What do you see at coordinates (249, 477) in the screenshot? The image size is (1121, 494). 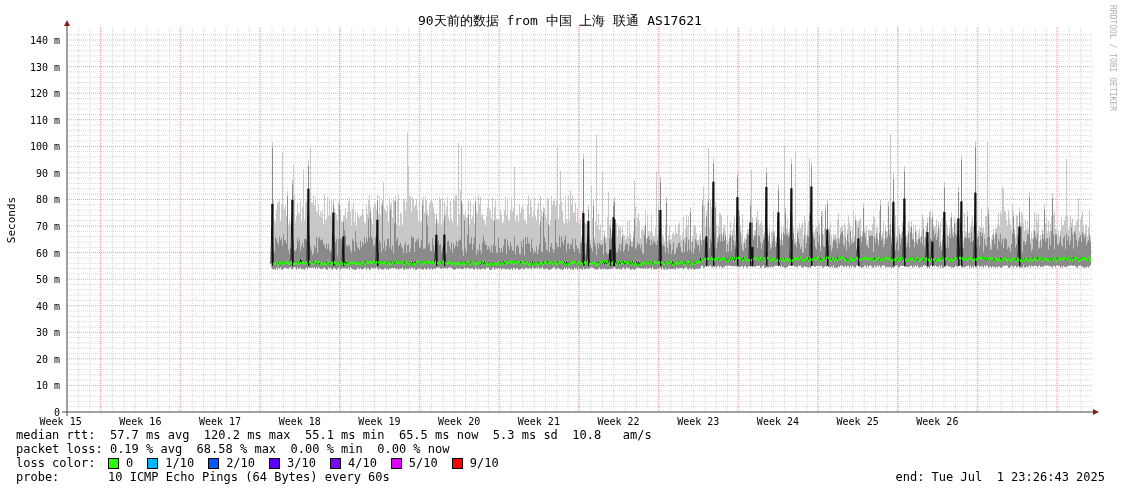 I see `probe-description: 10 ICMP Echo Pings (64 Bytes) every 60s` at bounding box center [249, 477].